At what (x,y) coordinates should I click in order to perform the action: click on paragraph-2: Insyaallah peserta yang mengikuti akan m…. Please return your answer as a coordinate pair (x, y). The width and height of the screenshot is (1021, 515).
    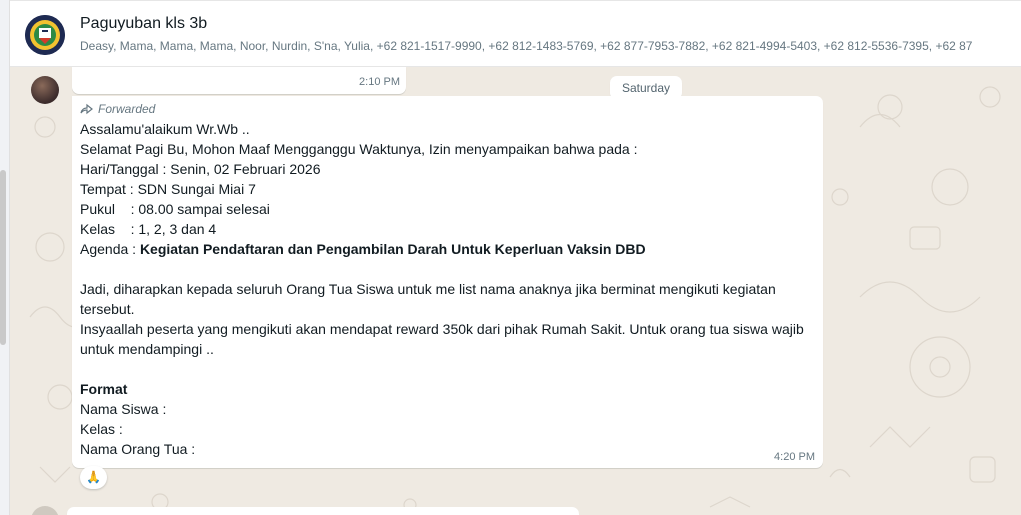
    Looking at the image, I should click on (444, 339).